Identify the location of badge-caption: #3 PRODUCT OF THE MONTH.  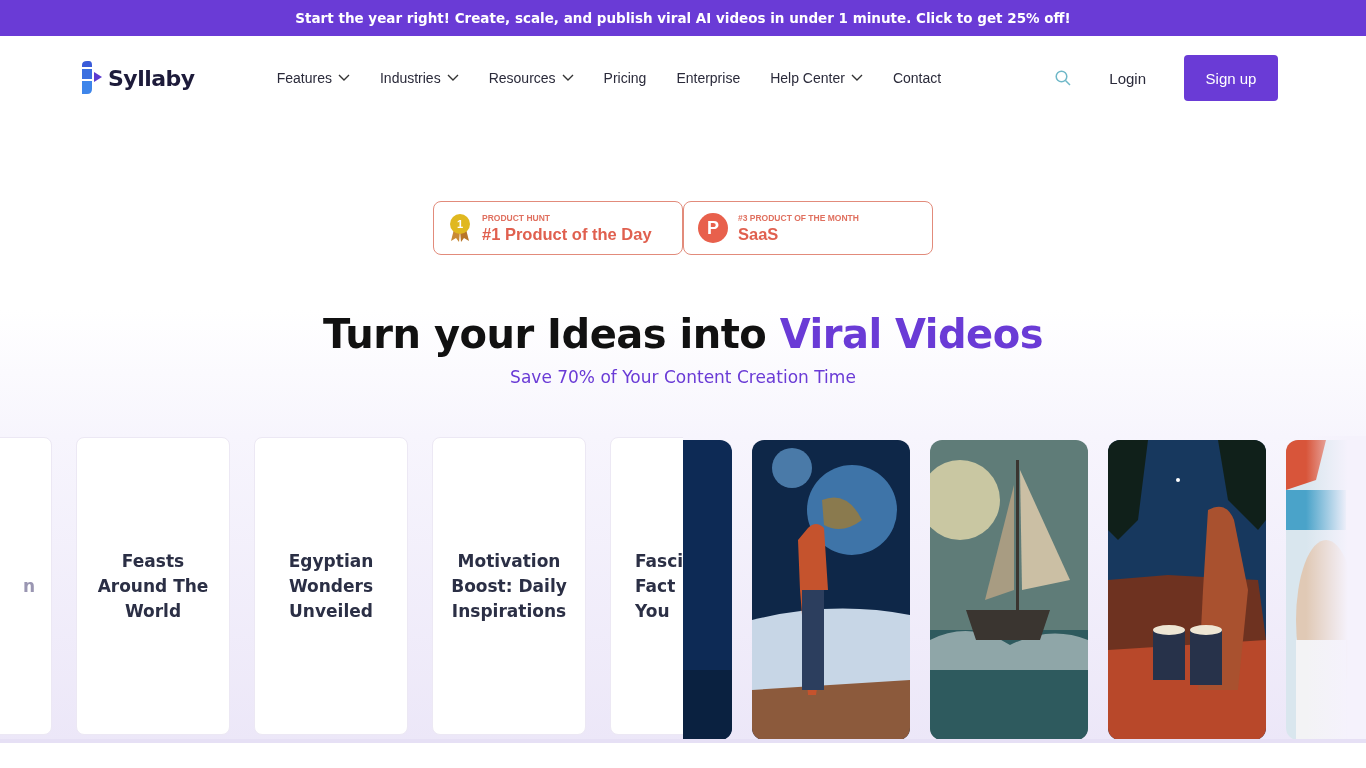
(798, 217).